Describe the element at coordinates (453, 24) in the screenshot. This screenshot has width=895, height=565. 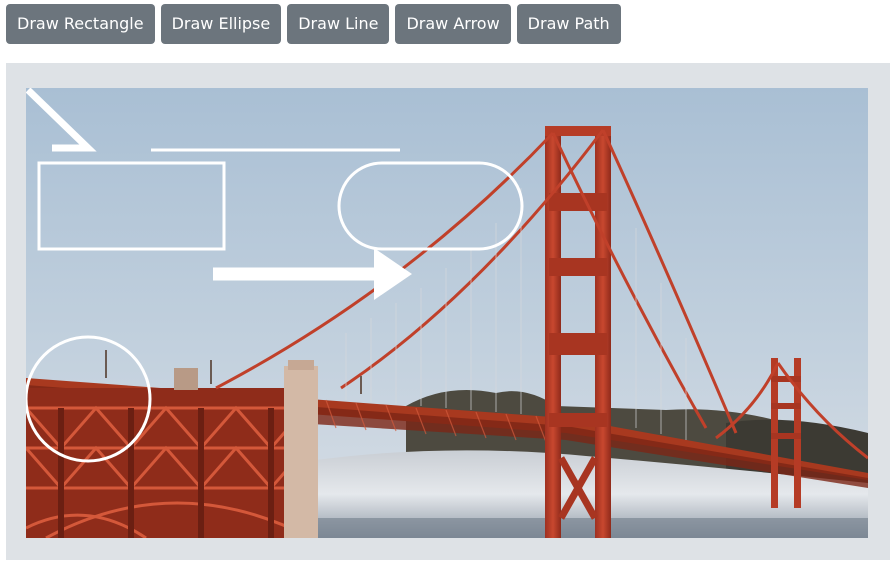
I see `draw-arrow-button: Draw Arrow` at that location.